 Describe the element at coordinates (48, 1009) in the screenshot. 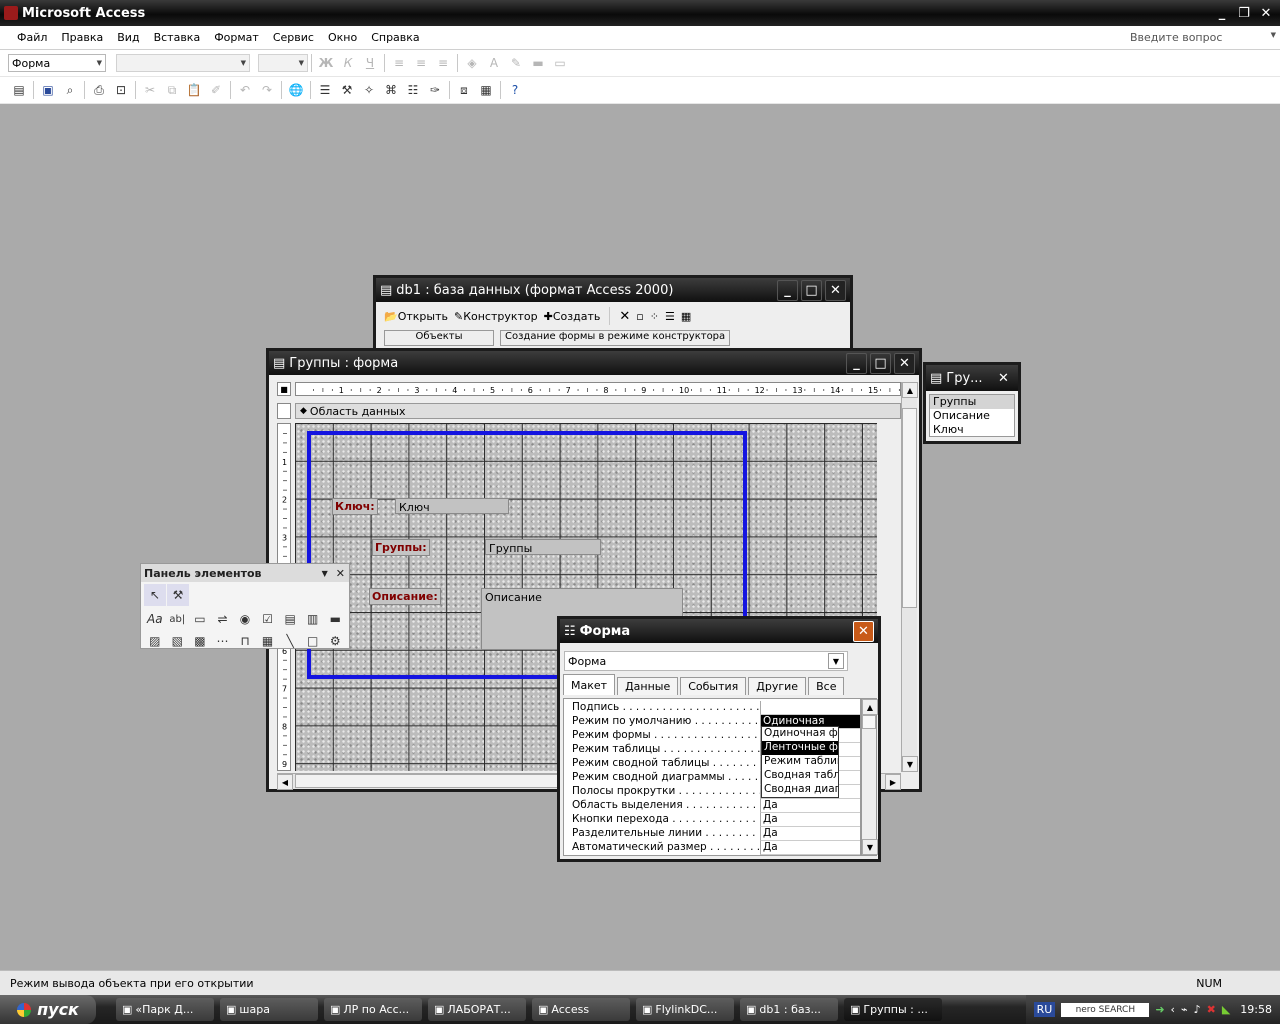

I see `start-button: пуск` at that location.